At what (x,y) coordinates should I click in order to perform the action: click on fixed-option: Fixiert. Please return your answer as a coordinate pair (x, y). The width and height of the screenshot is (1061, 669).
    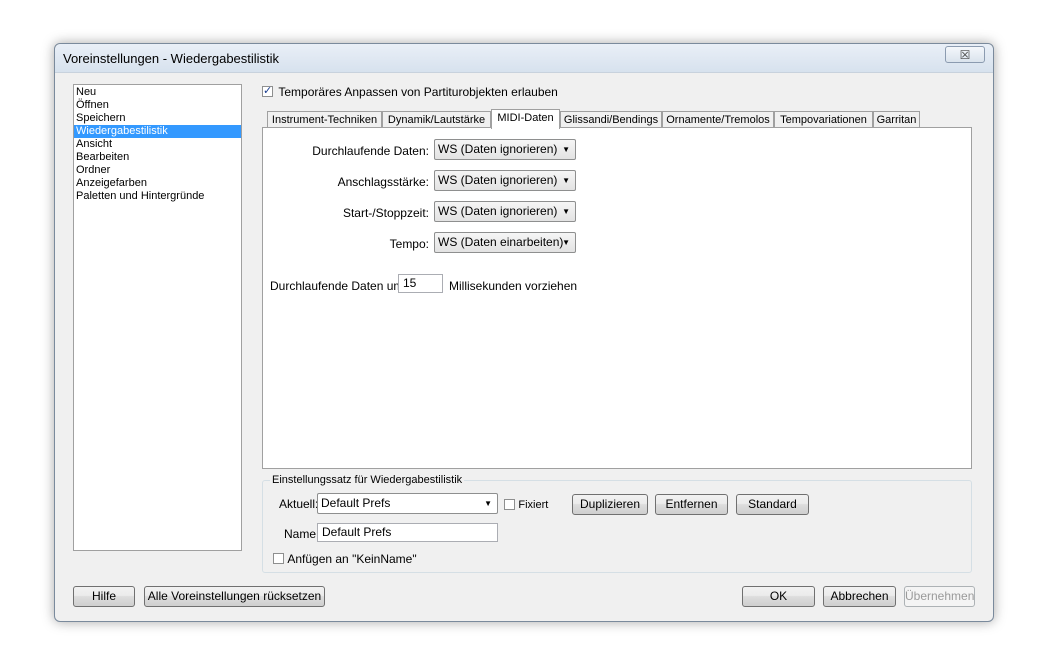
    Looking at the image, I should click on (526, 504).